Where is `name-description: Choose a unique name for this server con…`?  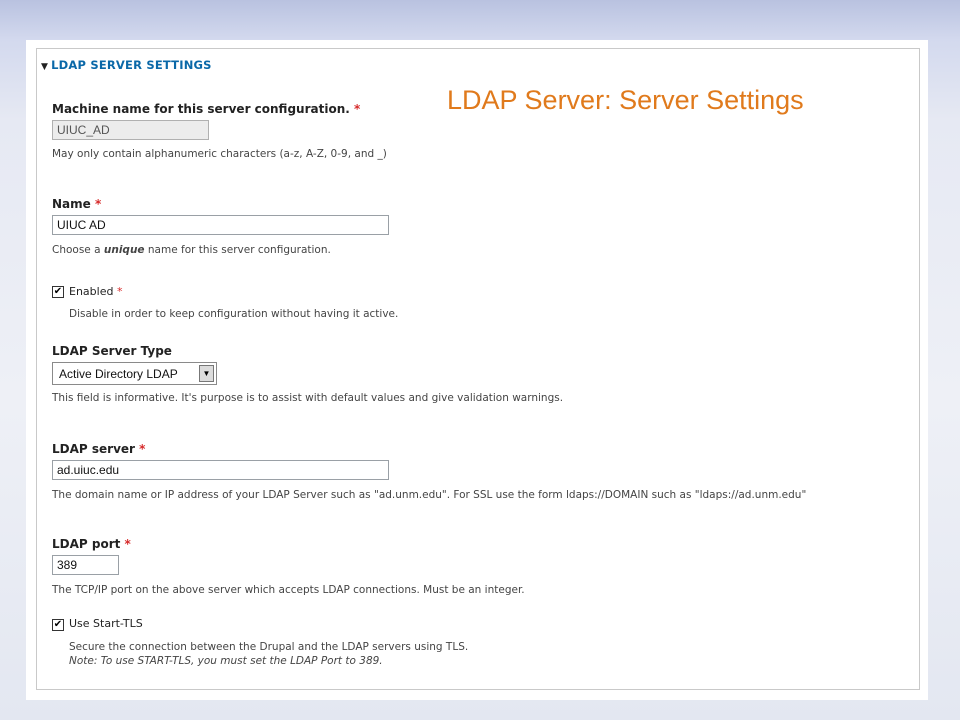 name-description: Choose a unique name for this server con… is located at coordinates (191, 250).